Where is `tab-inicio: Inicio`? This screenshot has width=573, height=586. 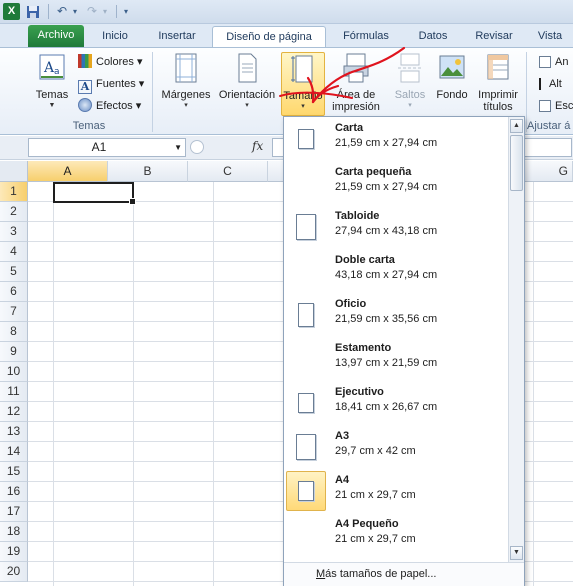
tab-inicio: Inicio is located at coordinates (115, 37).